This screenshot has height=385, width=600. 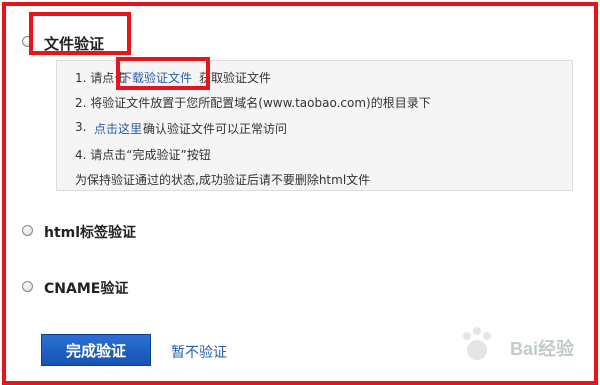 I want to click on skip-verification-link: 暂不验证, so click(x=199, y=352).